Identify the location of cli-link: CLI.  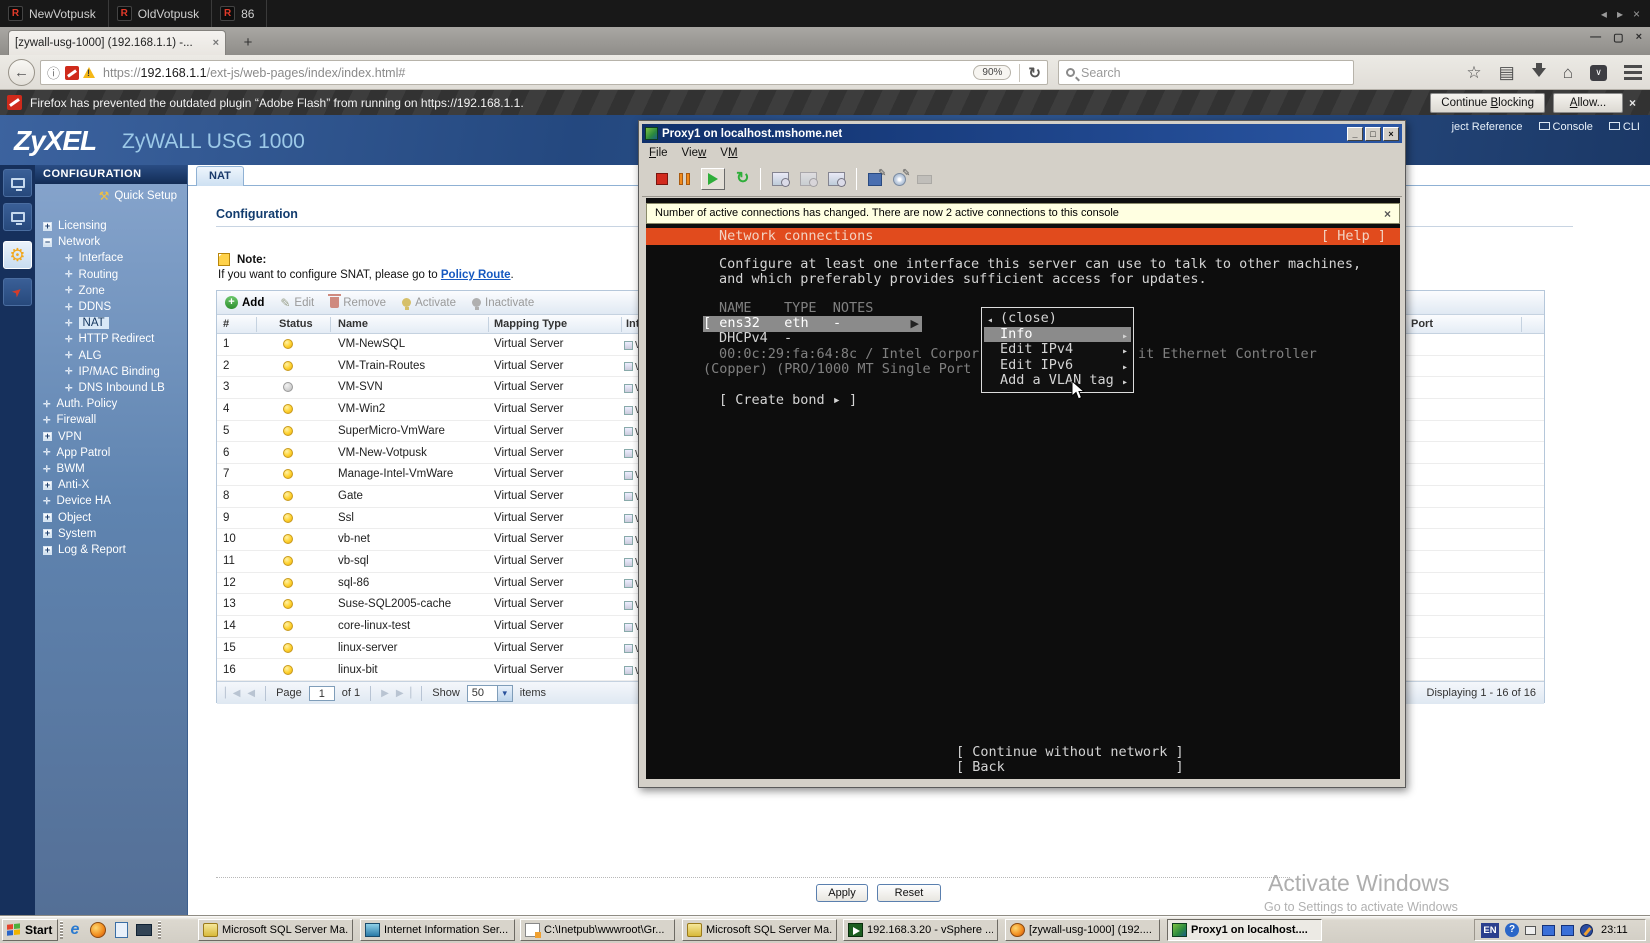
(1624, 127).